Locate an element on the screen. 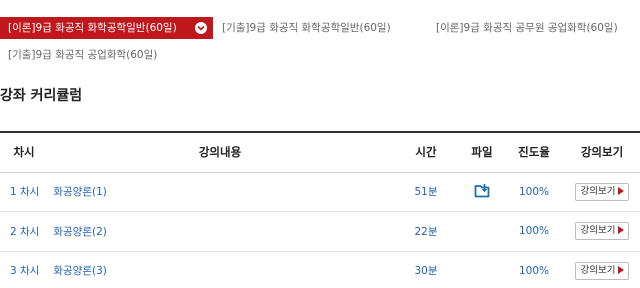 This screenshot has height=288, width=640. session-number: 1 차시 is located at coordinates (25, 192).